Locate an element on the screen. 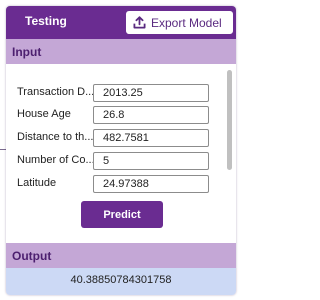 The width and height of the screenshot is (320, 300). field-row-house-age: House Age is located at coordinates (116, 115).